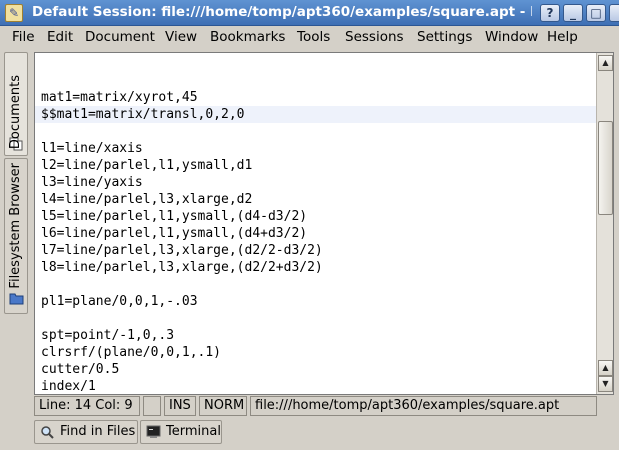 The image size is (619, 450). I want to click on tab-documents-label: Documents, so click(15, 111).